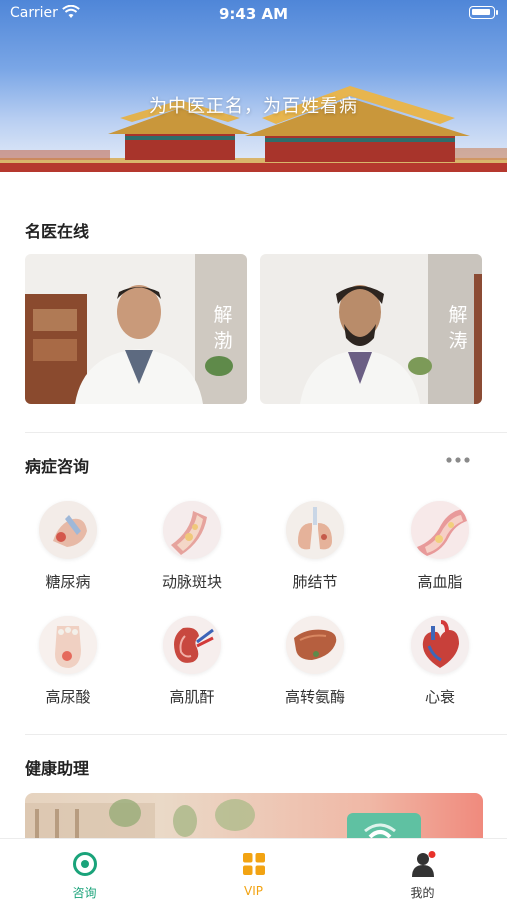  I want to click on tab-vip: VIP, so click(253, 869).